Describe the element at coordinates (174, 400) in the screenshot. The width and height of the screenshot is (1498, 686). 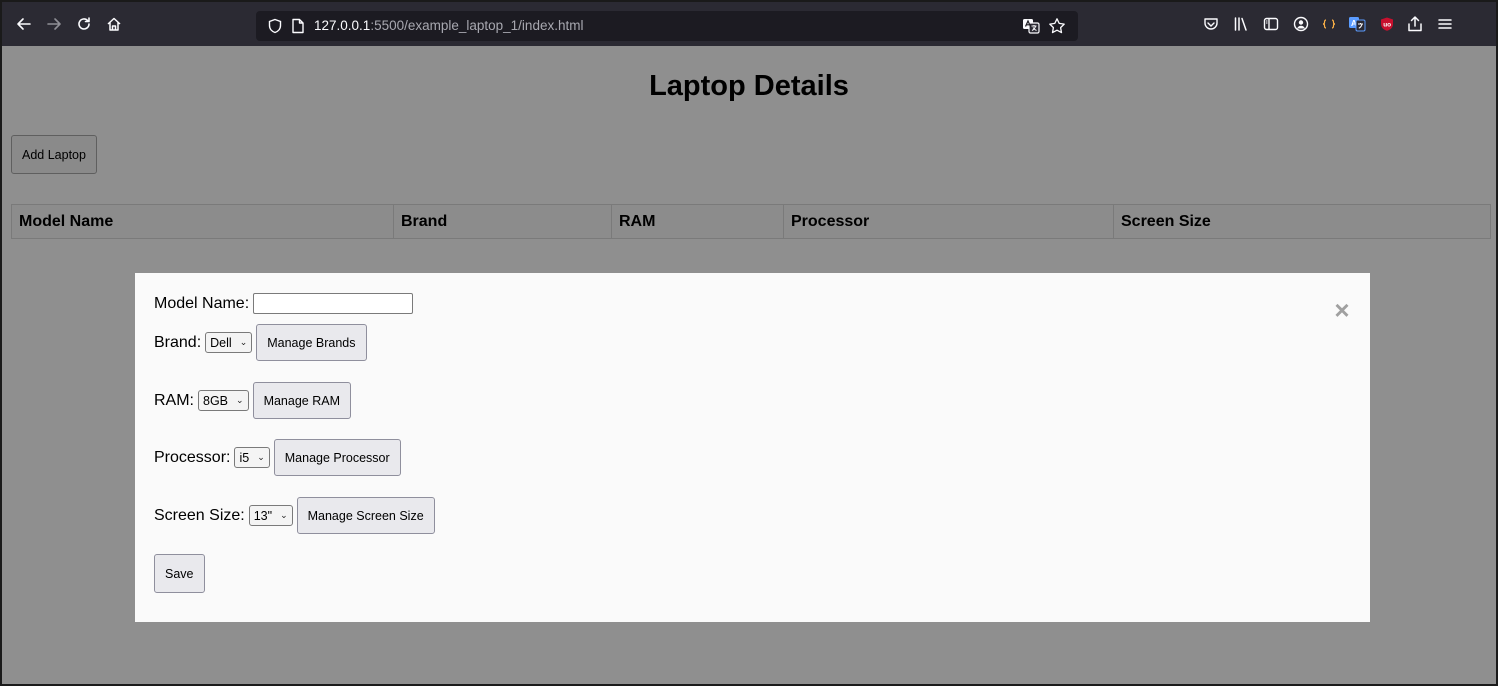
I see `ram-label: RAM:` at that location.